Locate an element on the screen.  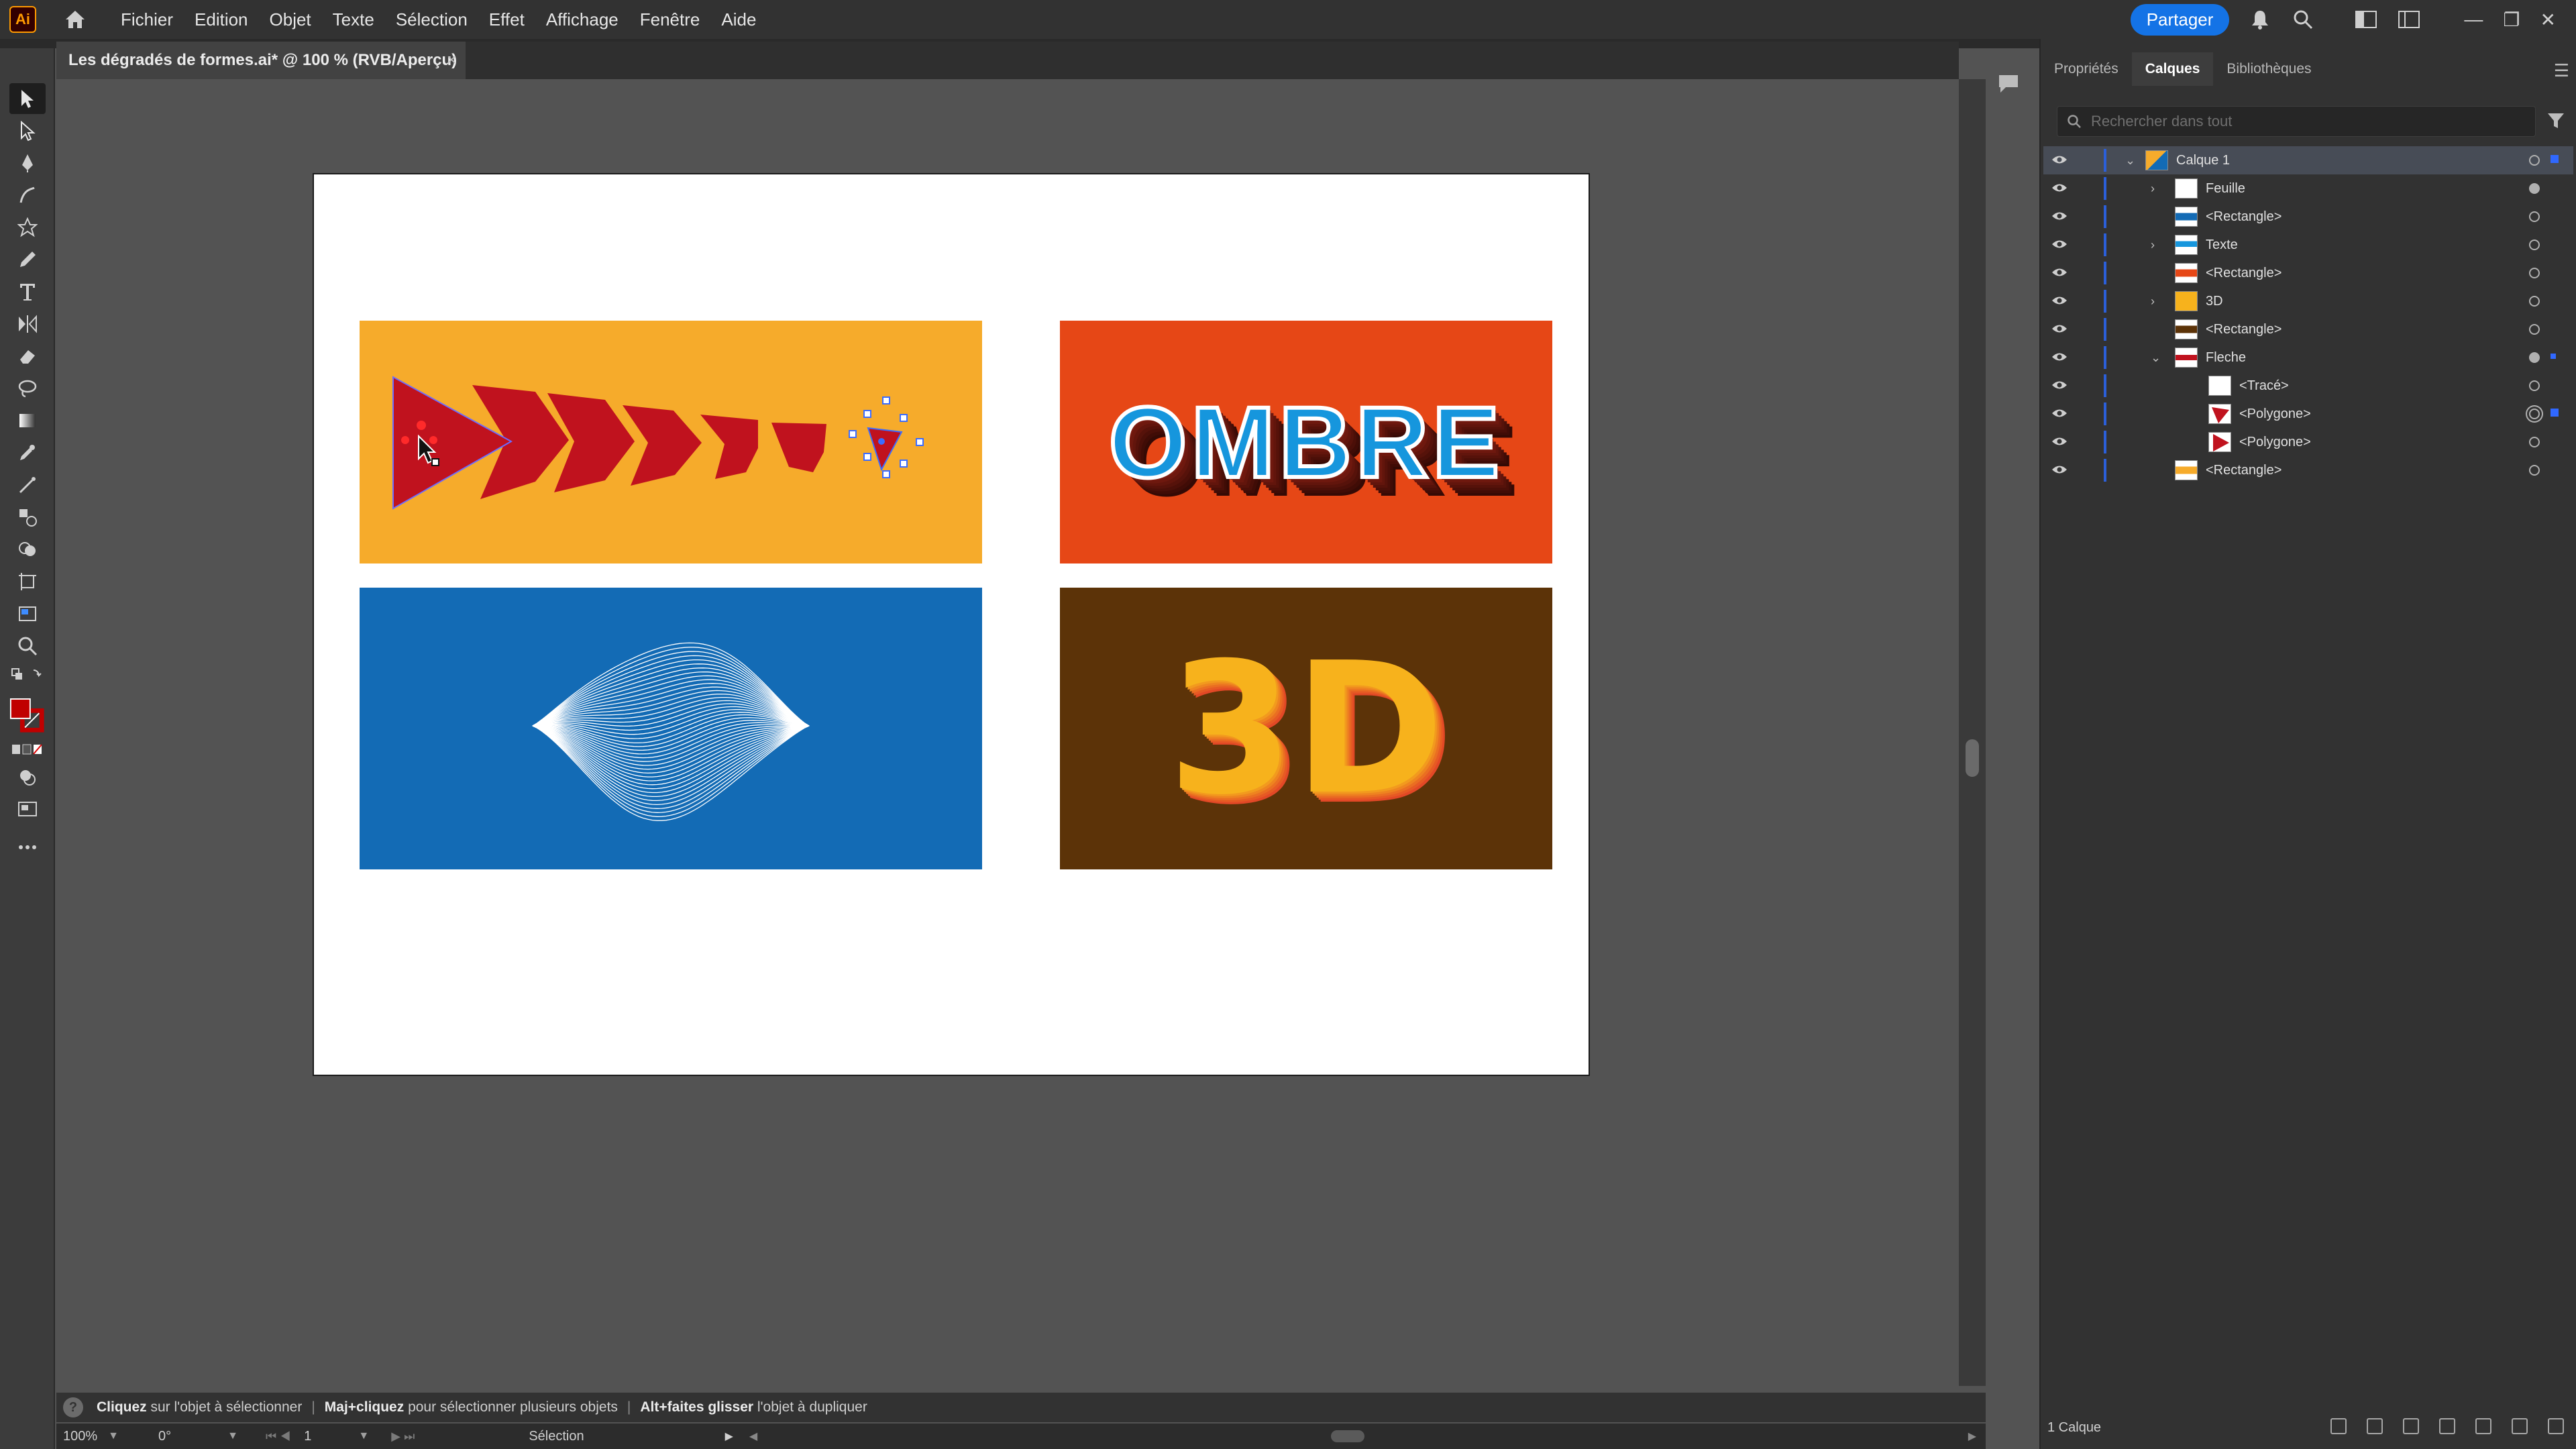
comments-icon is located at coordinates (2008, 85).